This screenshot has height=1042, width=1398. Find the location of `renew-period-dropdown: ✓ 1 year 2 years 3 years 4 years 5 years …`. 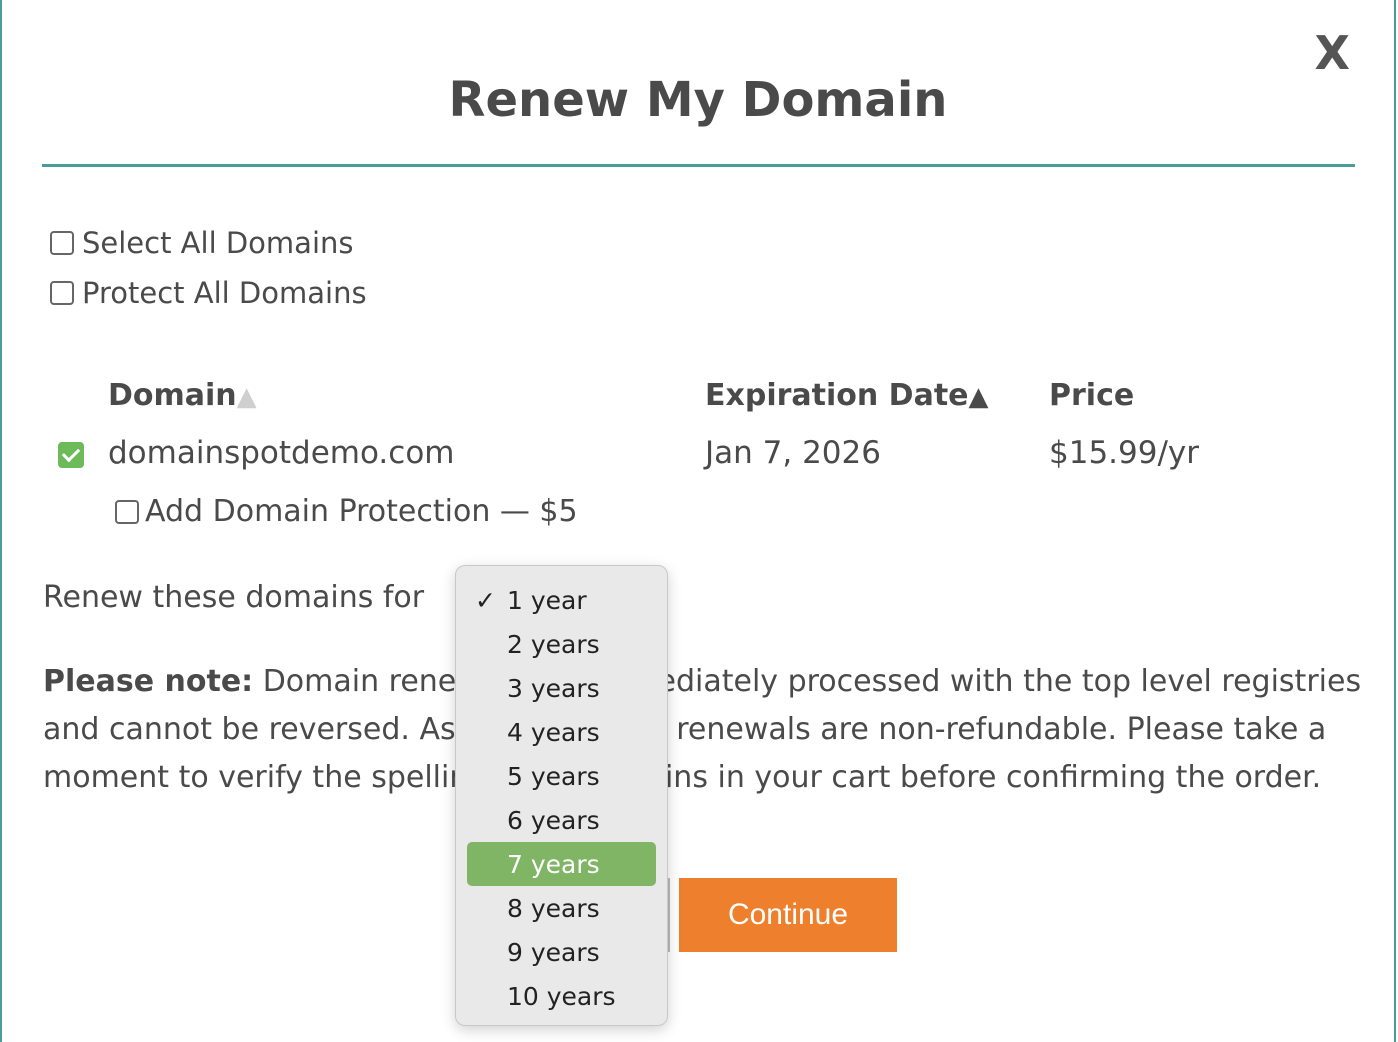

renew-period-dropdown: ✓ 1 year 2 years 3 years 4 years 5 years … is located at coordinates (561, 795).